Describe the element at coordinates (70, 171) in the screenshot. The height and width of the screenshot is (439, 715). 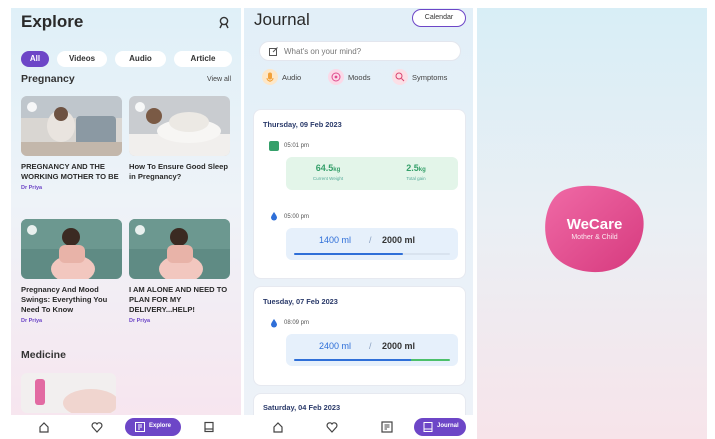
I see `article-title: PREGNANCY AND THE WORKING MOTHER TO BE` at that location.